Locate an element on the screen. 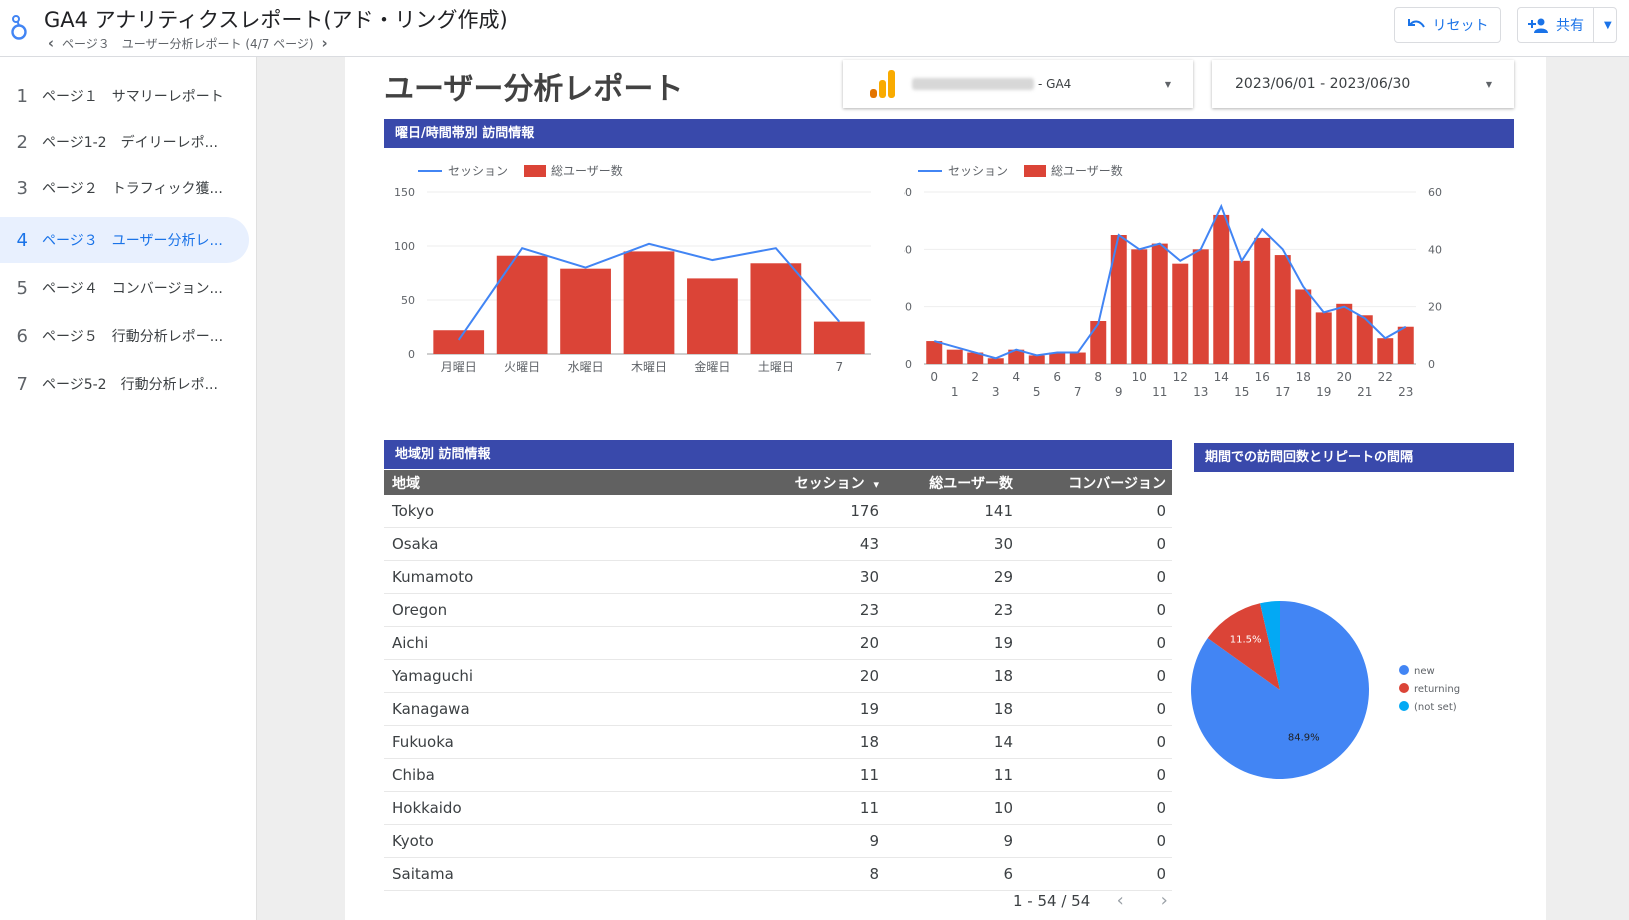 The width and height of the screenshot is (1629, 920). y-tick-label: 20 is located at coordinates (908, 307).